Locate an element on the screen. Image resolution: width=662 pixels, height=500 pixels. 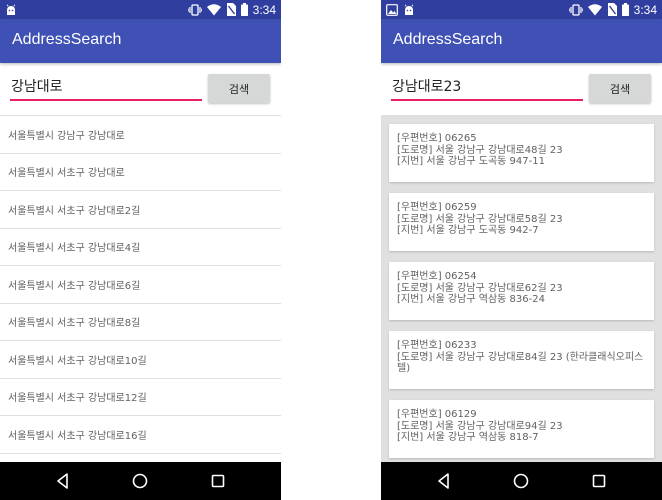
postal-code: [우편번호] 06259 is located at coordinates (437, 207).